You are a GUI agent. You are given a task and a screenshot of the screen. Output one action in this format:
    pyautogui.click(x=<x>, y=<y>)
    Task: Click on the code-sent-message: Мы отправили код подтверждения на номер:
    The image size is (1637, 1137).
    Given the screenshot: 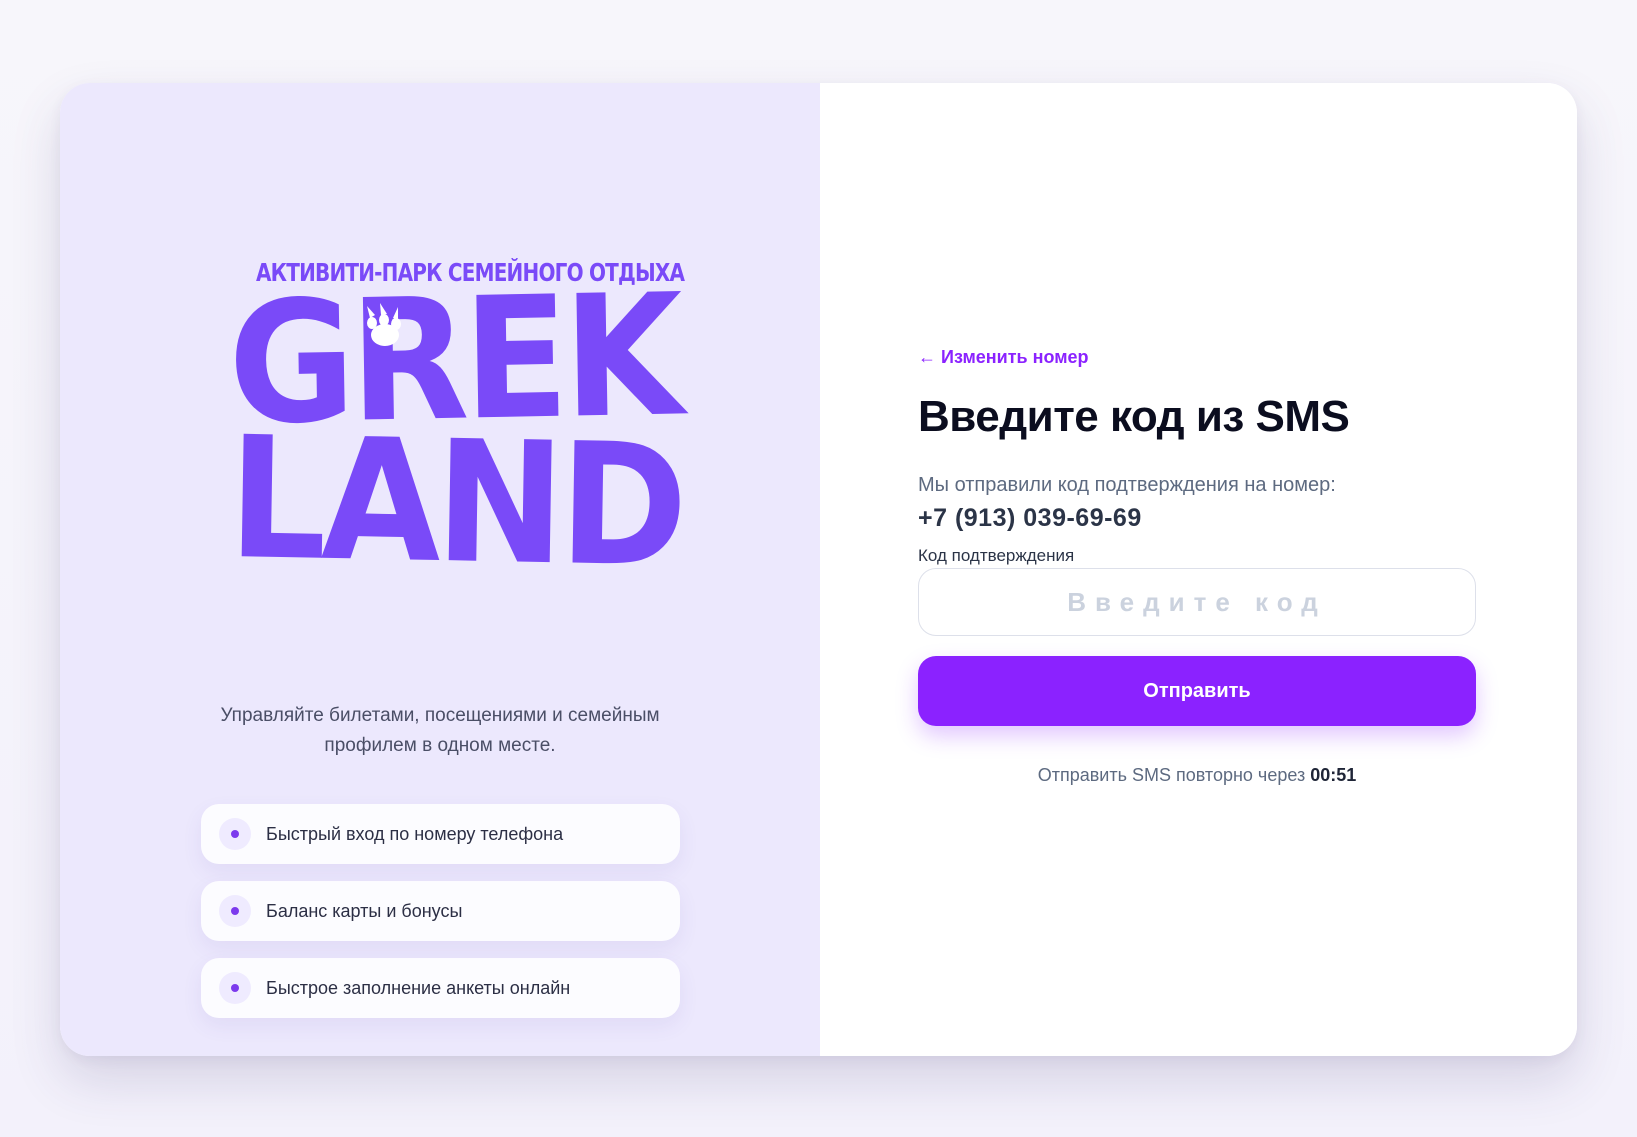 What is the action you would take?
    pyautogui.click(x=1127, y=485)
    